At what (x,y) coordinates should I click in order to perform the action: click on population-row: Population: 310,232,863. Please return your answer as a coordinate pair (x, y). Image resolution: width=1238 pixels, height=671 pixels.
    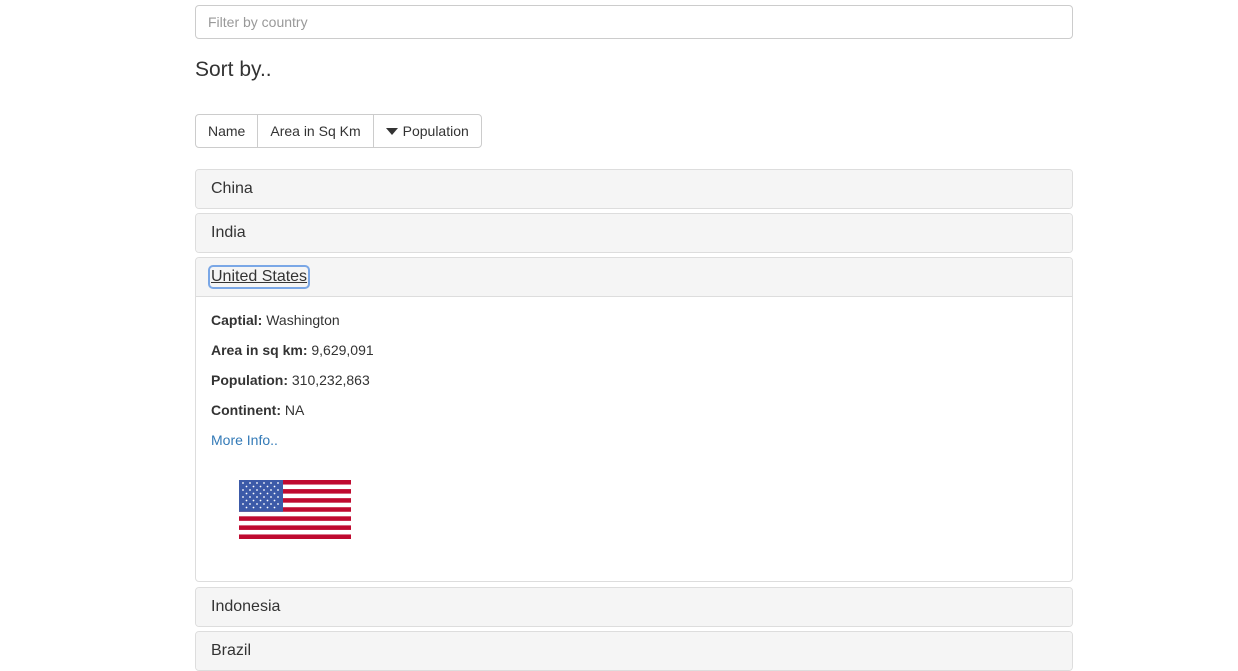
    Looking at the image, I should click on (634, 380).